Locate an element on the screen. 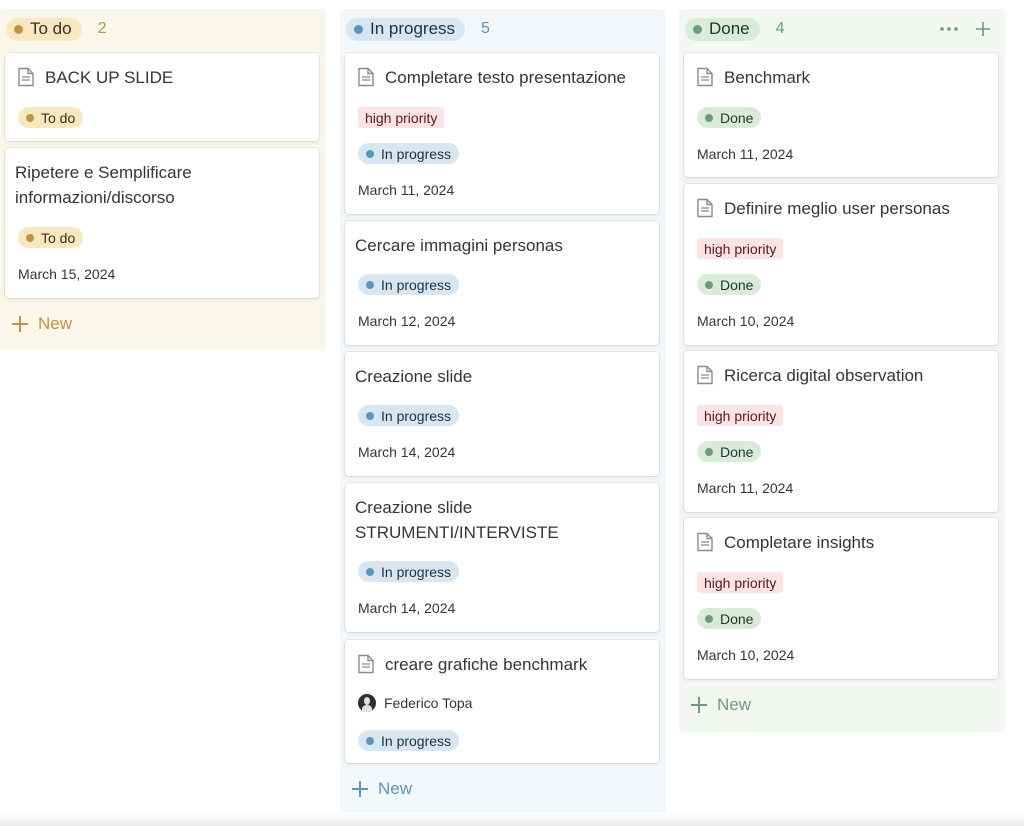 The height and width of the screenshot is (826, 1024). column-status-pill: To do is located at coordinates (44, 29).